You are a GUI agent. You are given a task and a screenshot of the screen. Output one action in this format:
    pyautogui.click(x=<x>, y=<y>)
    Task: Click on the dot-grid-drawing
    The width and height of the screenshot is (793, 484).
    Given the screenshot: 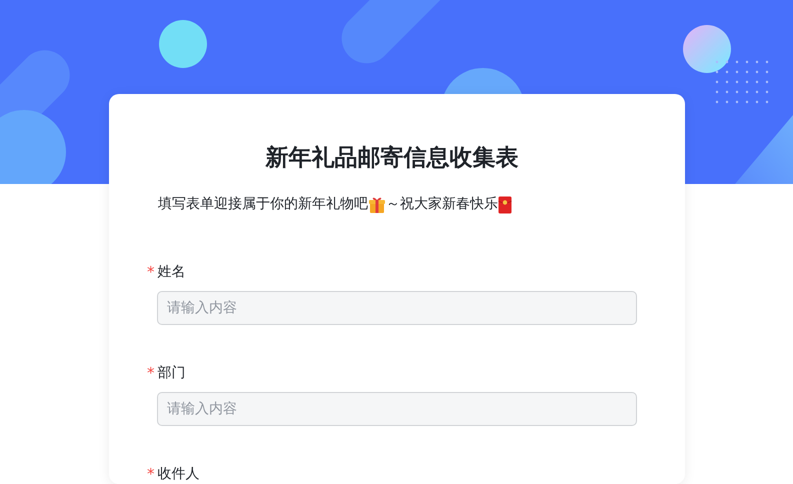 What is the action you would take?
    pyautogui.click(x=742, y=82)
    